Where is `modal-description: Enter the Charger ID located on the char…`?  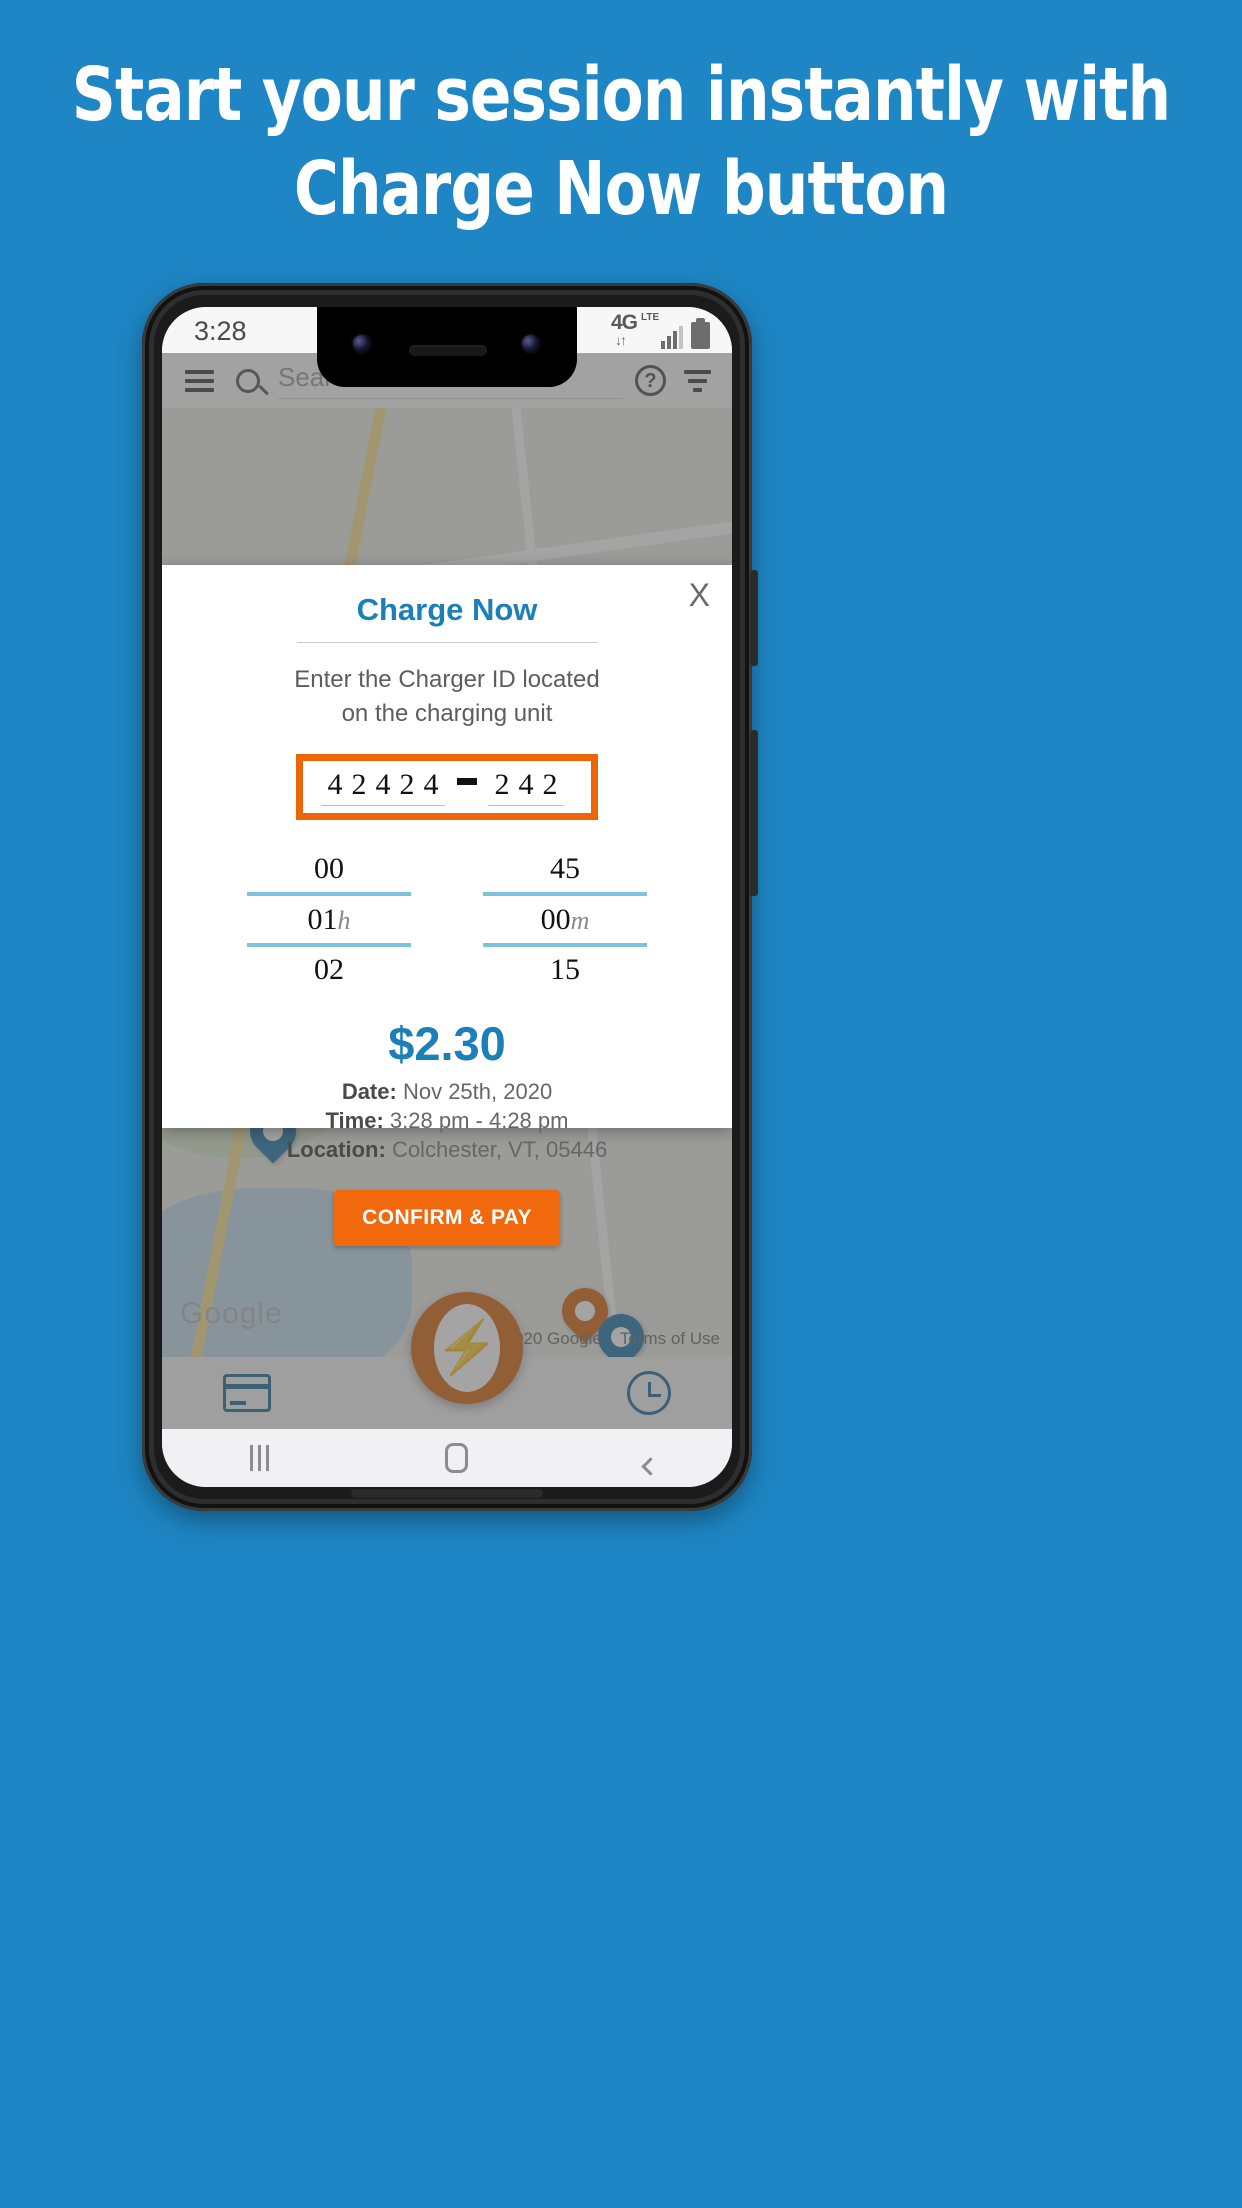
modal-description: Enter the Charger ID located on the char… is located at coordinates (447, 696).